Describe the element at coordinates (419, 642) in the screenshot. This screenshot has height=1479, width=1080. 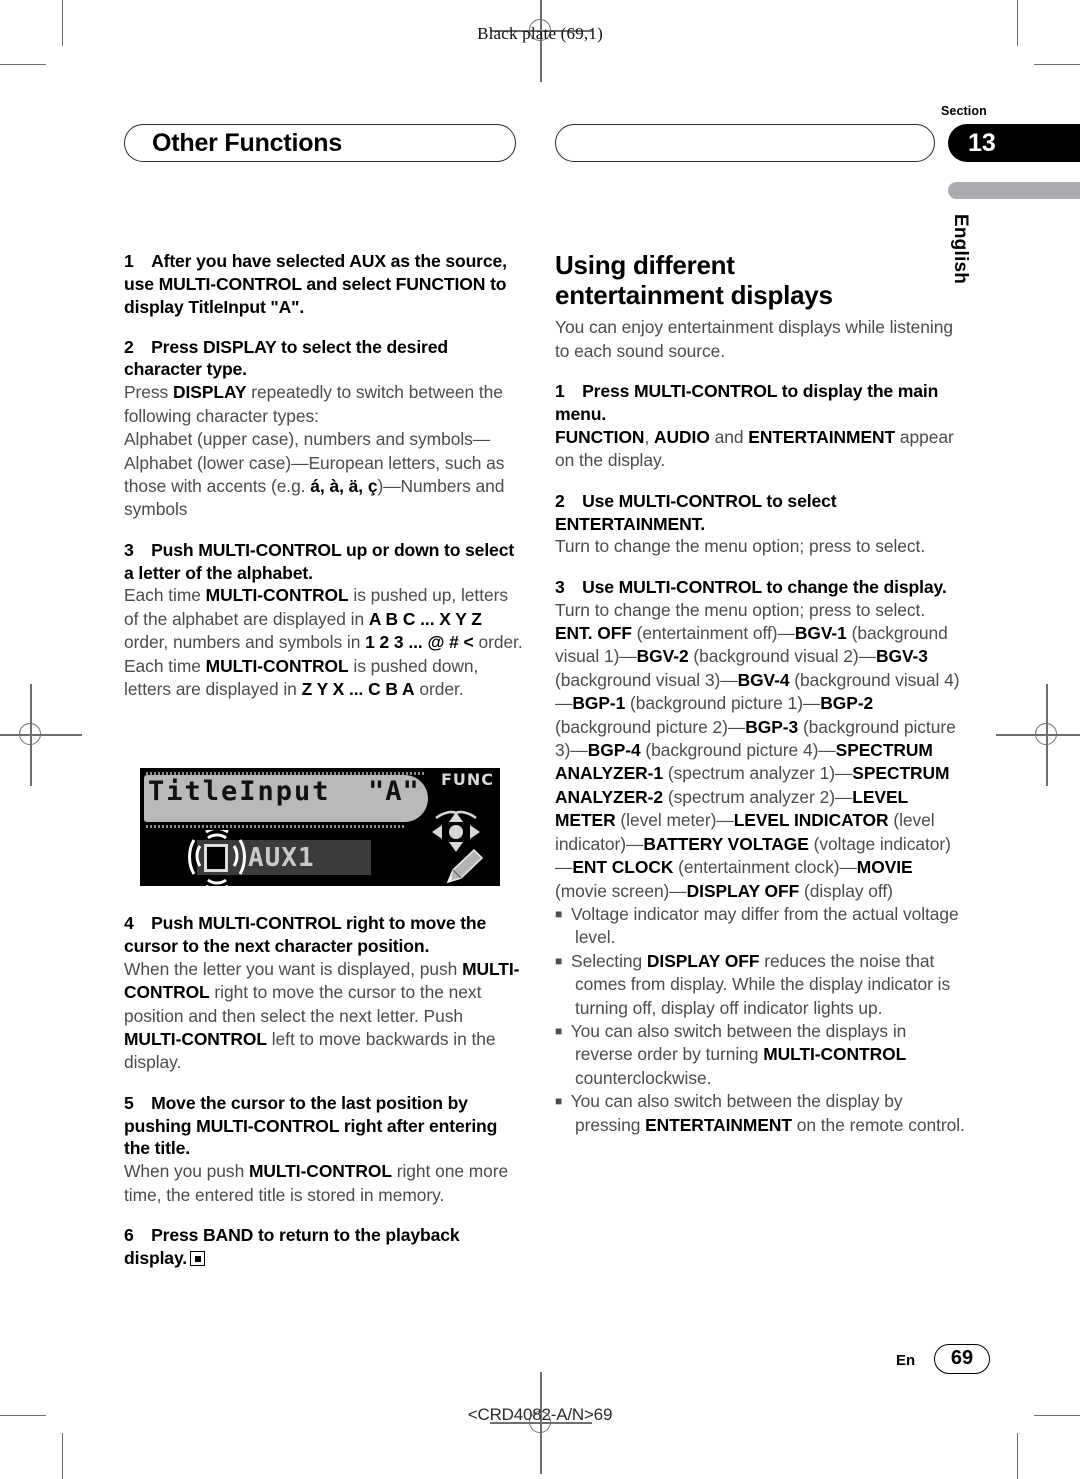
I see `text-run-bold: 1 2 3 ... @ # <` at that location.